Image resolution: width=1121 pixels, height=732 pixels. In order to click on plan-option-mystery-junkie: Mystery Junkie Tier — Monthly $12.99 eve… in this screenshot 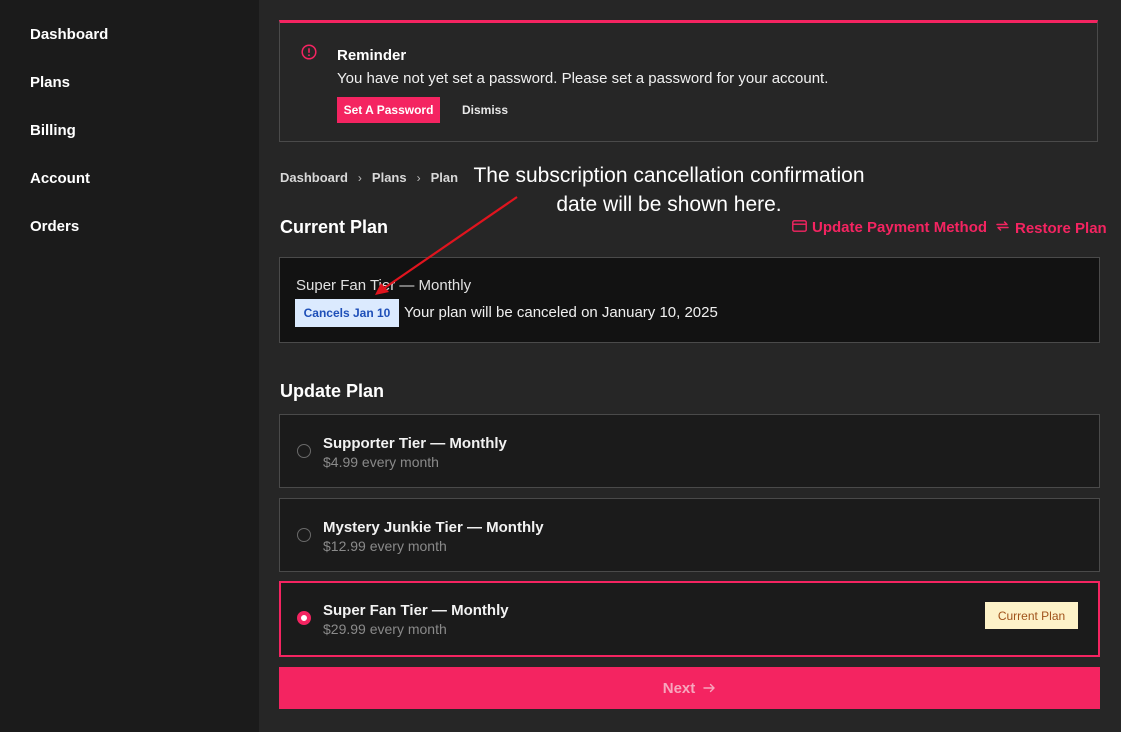, I will do `click(689, 535)`.